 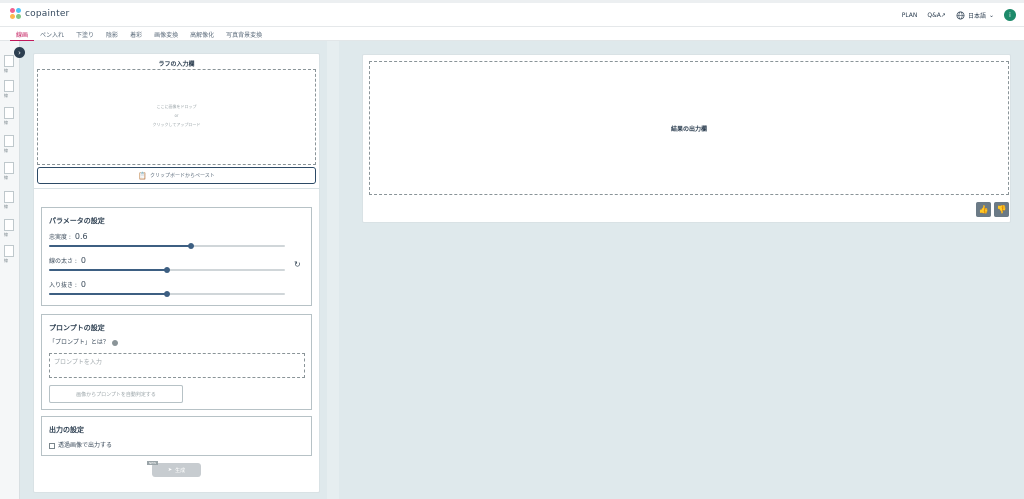 I want to click on checkbox-icon, so click(x=52, y=445).